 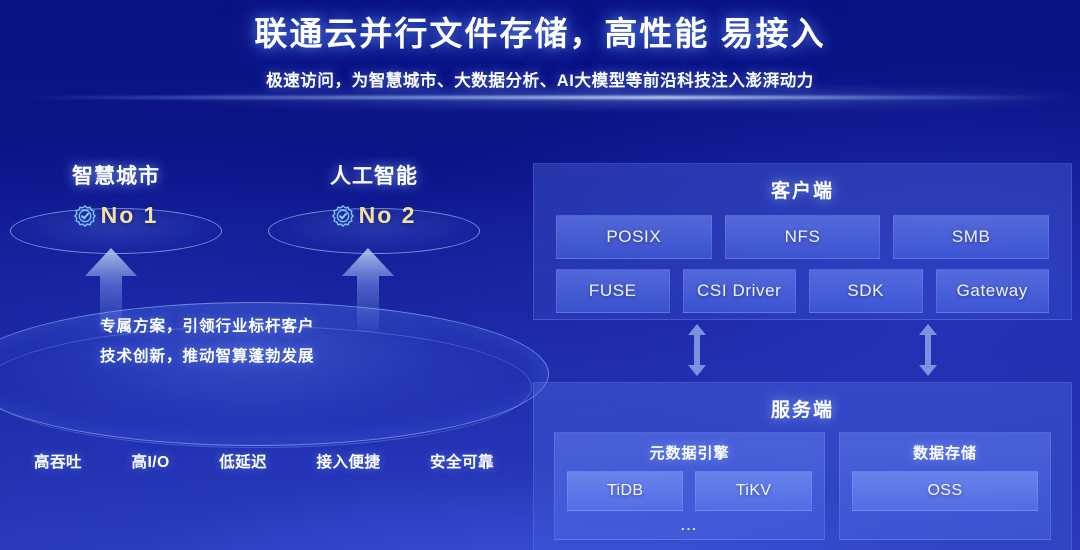 I want to click on feature-tag-throughput: 高吞吐, so click(x=58, y=462).